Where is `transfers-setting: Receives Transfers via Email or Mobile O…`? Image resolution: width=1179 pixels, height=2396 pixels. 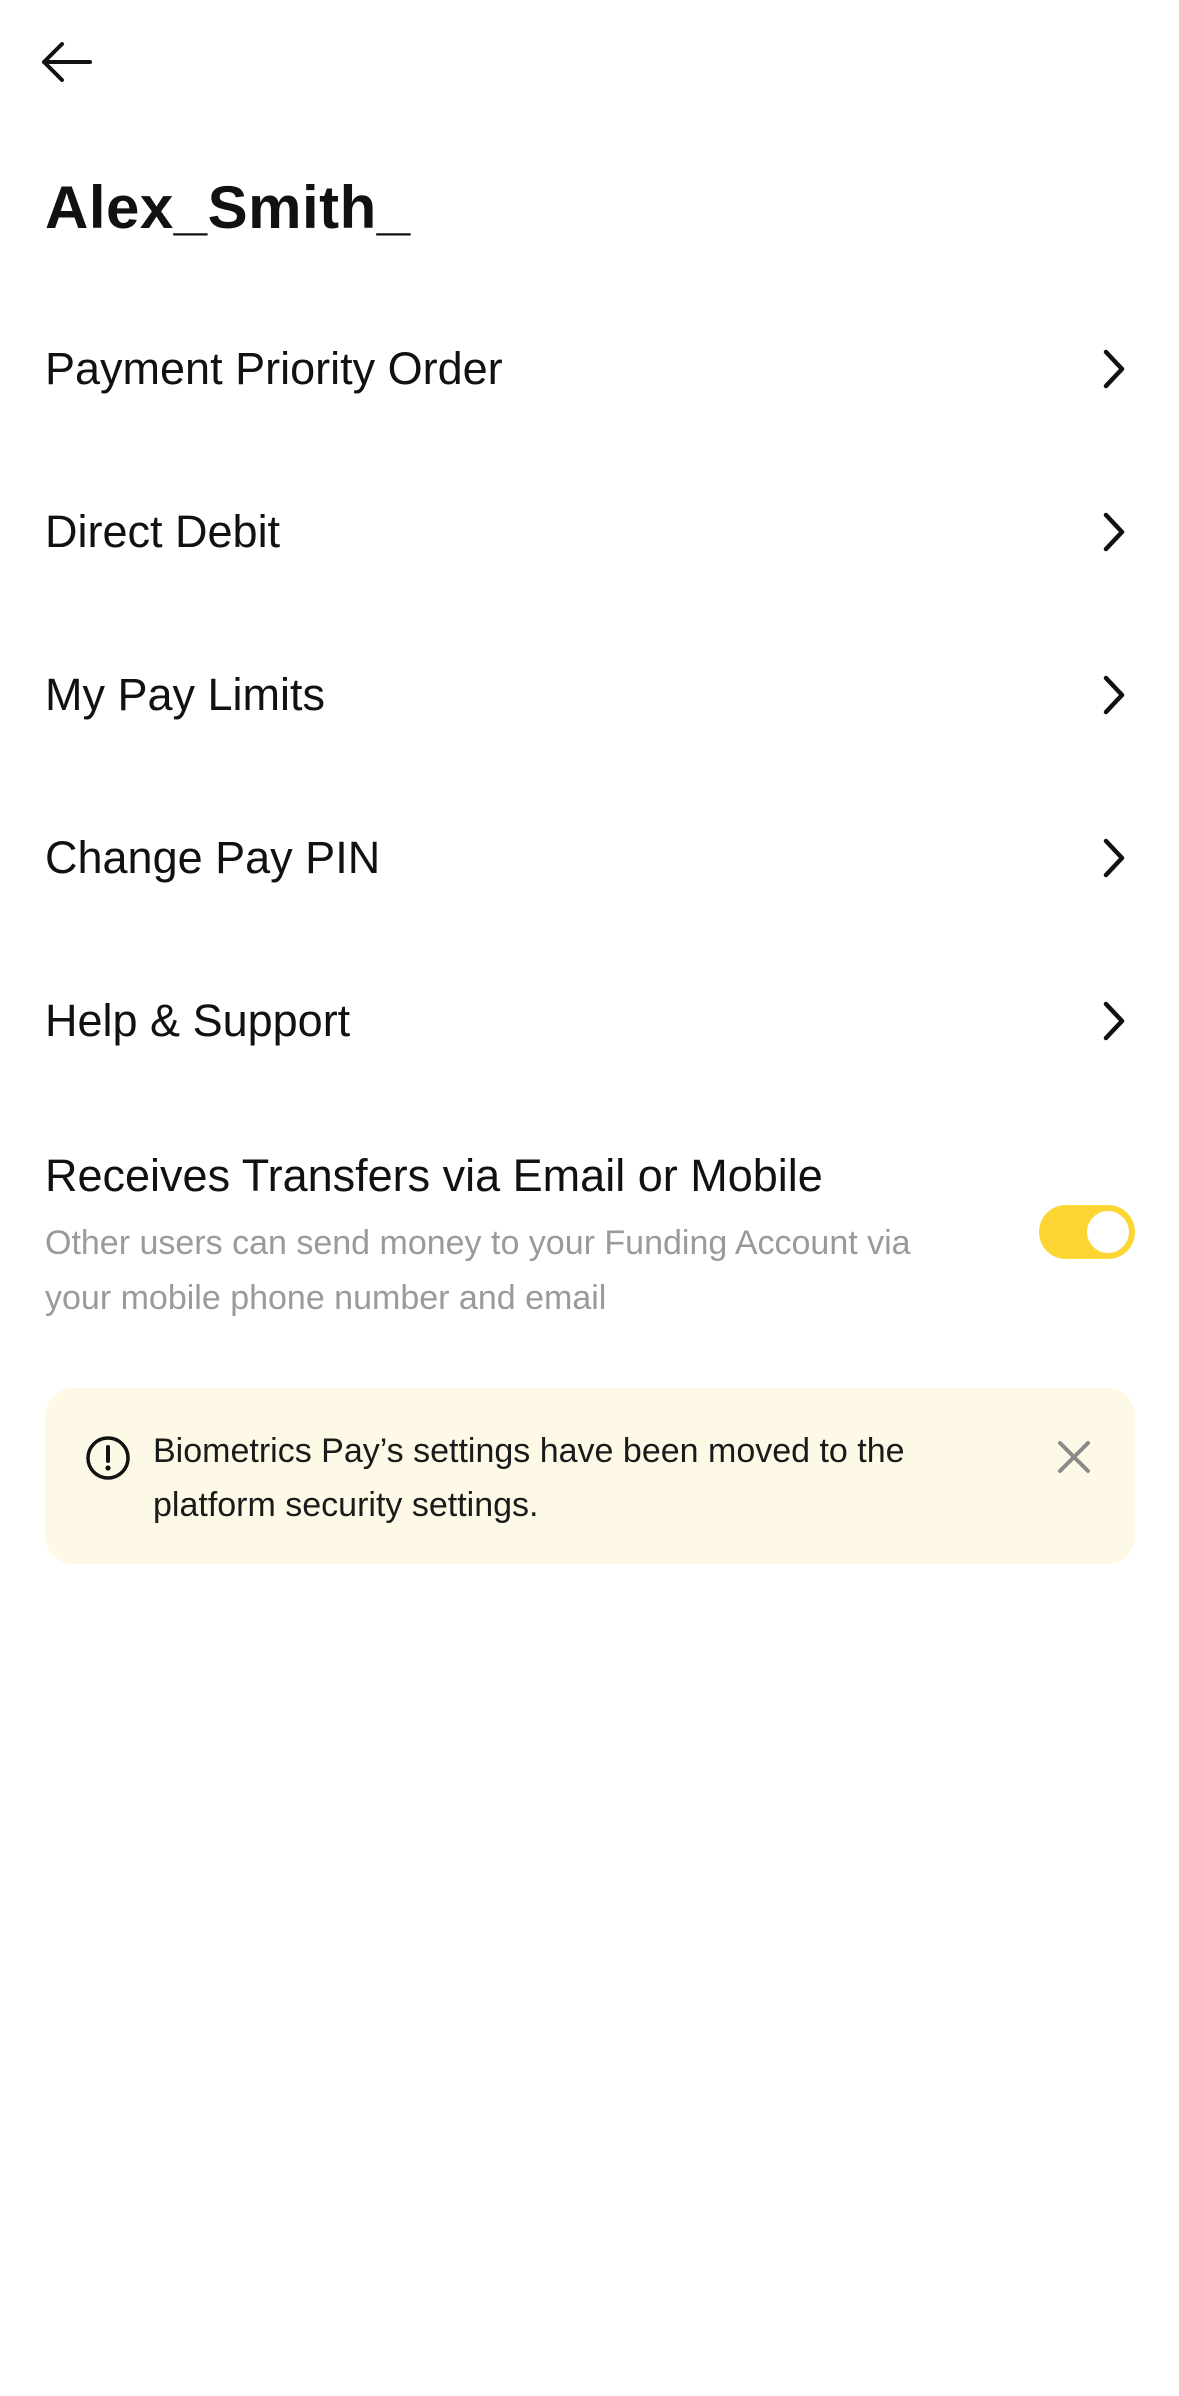 transfers-setting: Receives Transfers via Email or Mobile O… is located at coordinates (590, 1238).